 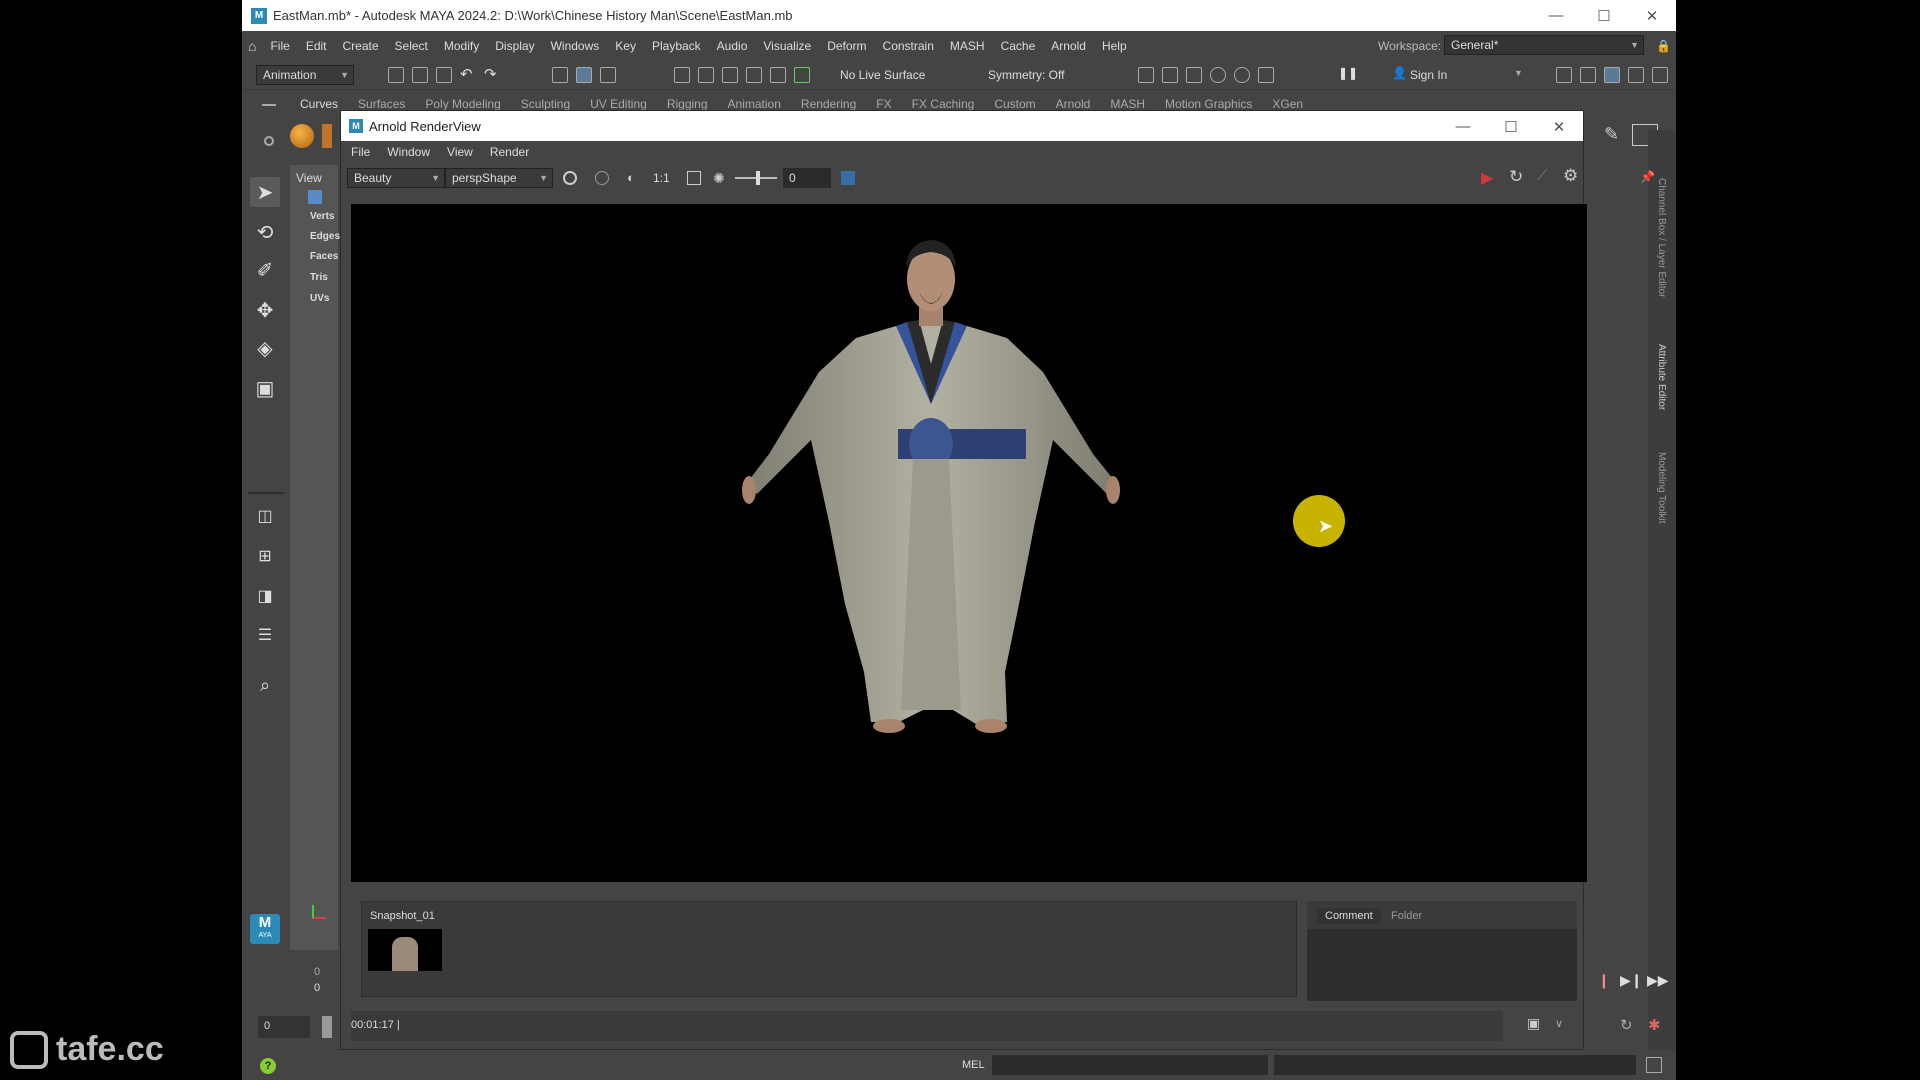 I want to click on shelf-tab-surfaces: Surfaces, so click(x=381, y=104).